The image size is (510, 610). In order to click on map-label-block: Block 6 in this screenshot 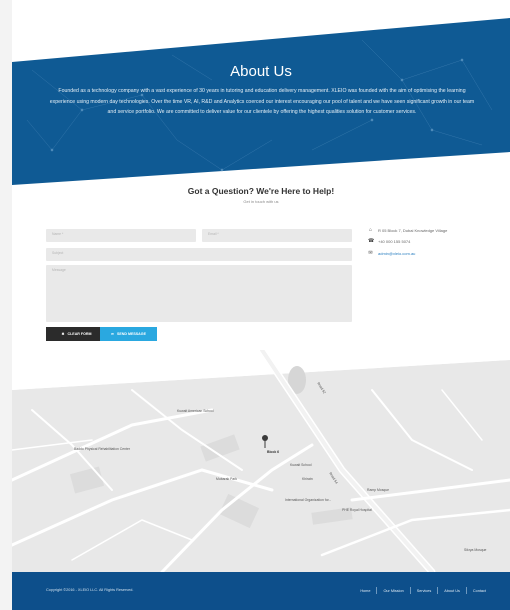, I will do `click(273, 452)`.